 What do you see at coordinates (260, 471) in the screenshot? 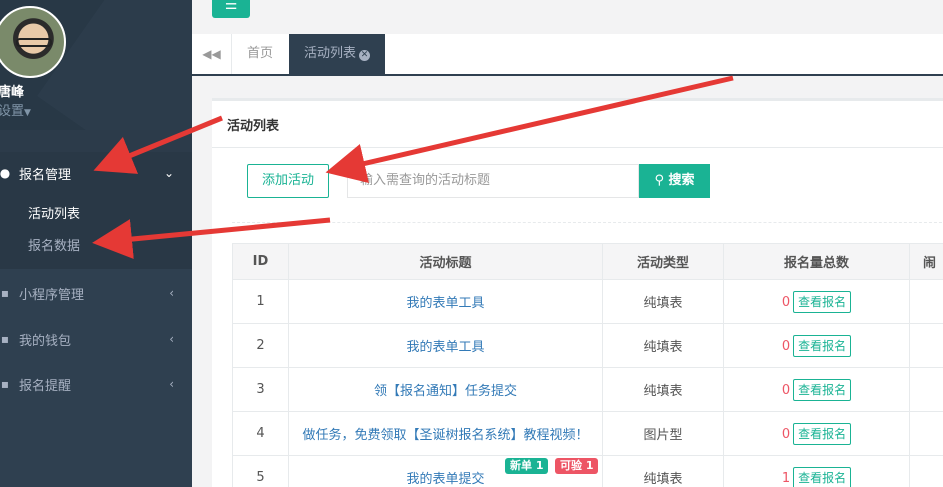
I see `cell-id: 5` at bounding box center [260, 471].